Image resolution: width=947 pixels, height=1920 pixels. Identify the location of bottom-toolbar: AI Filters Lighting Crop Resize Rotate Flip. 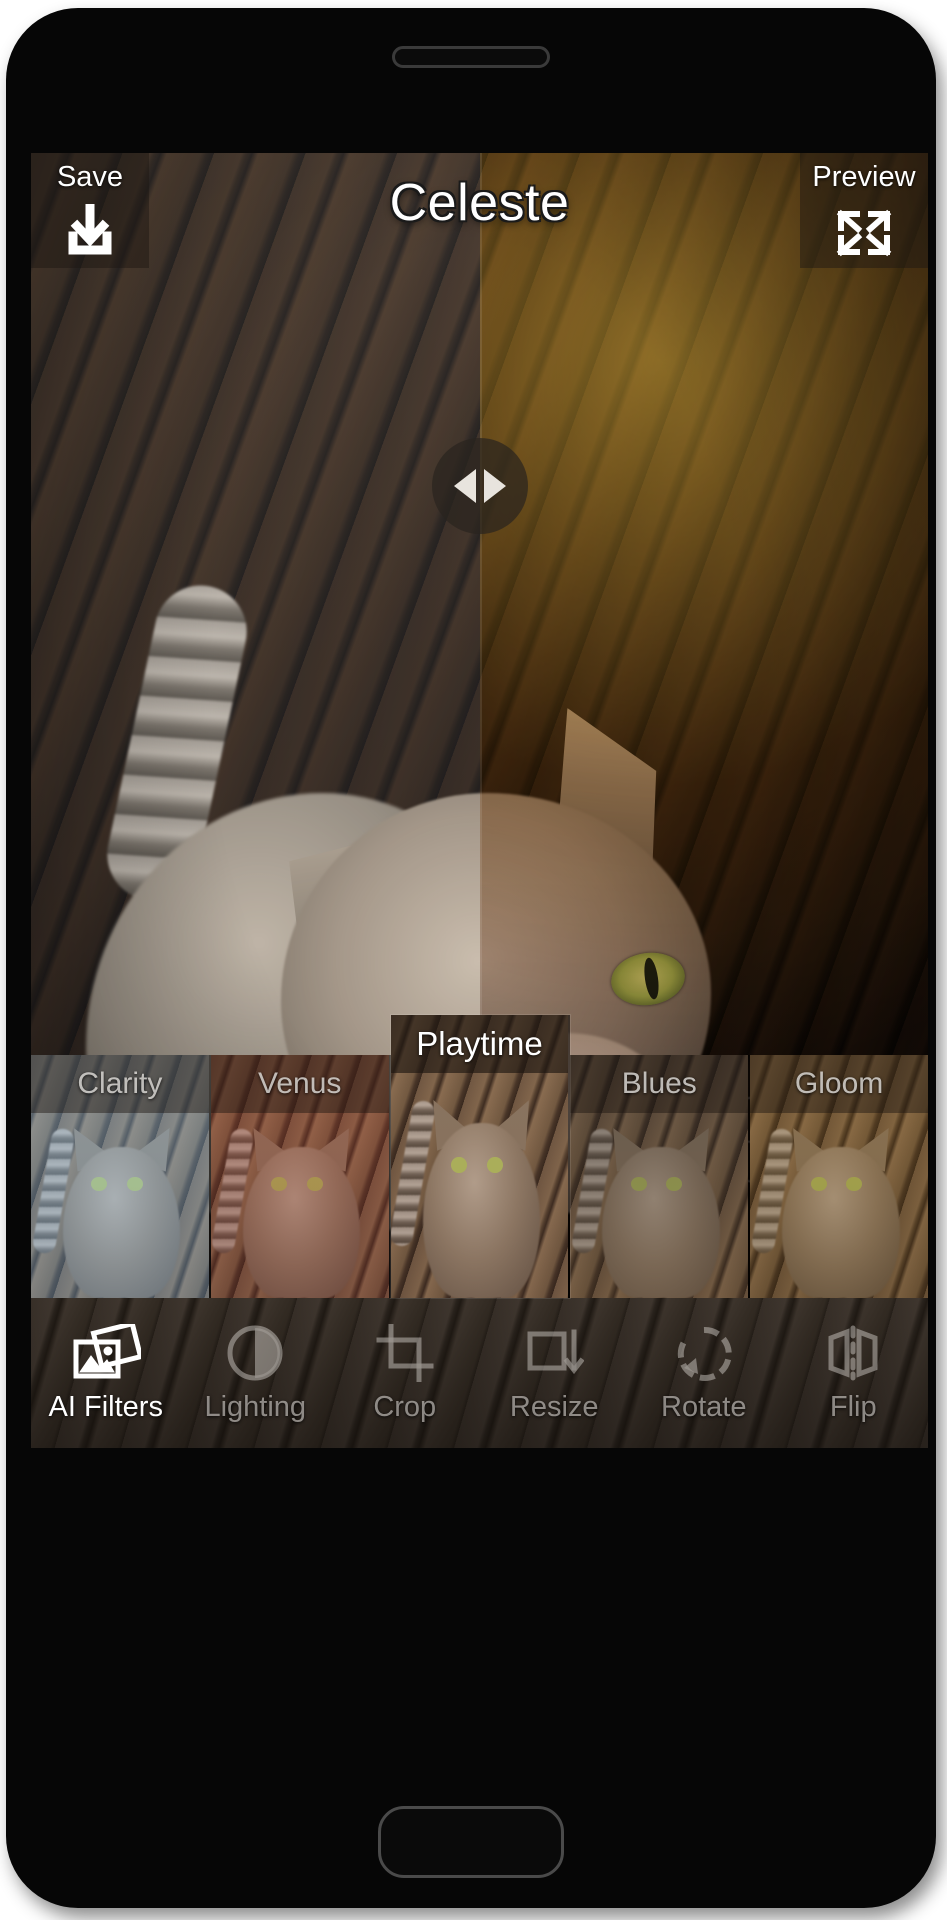
(479, 1373).